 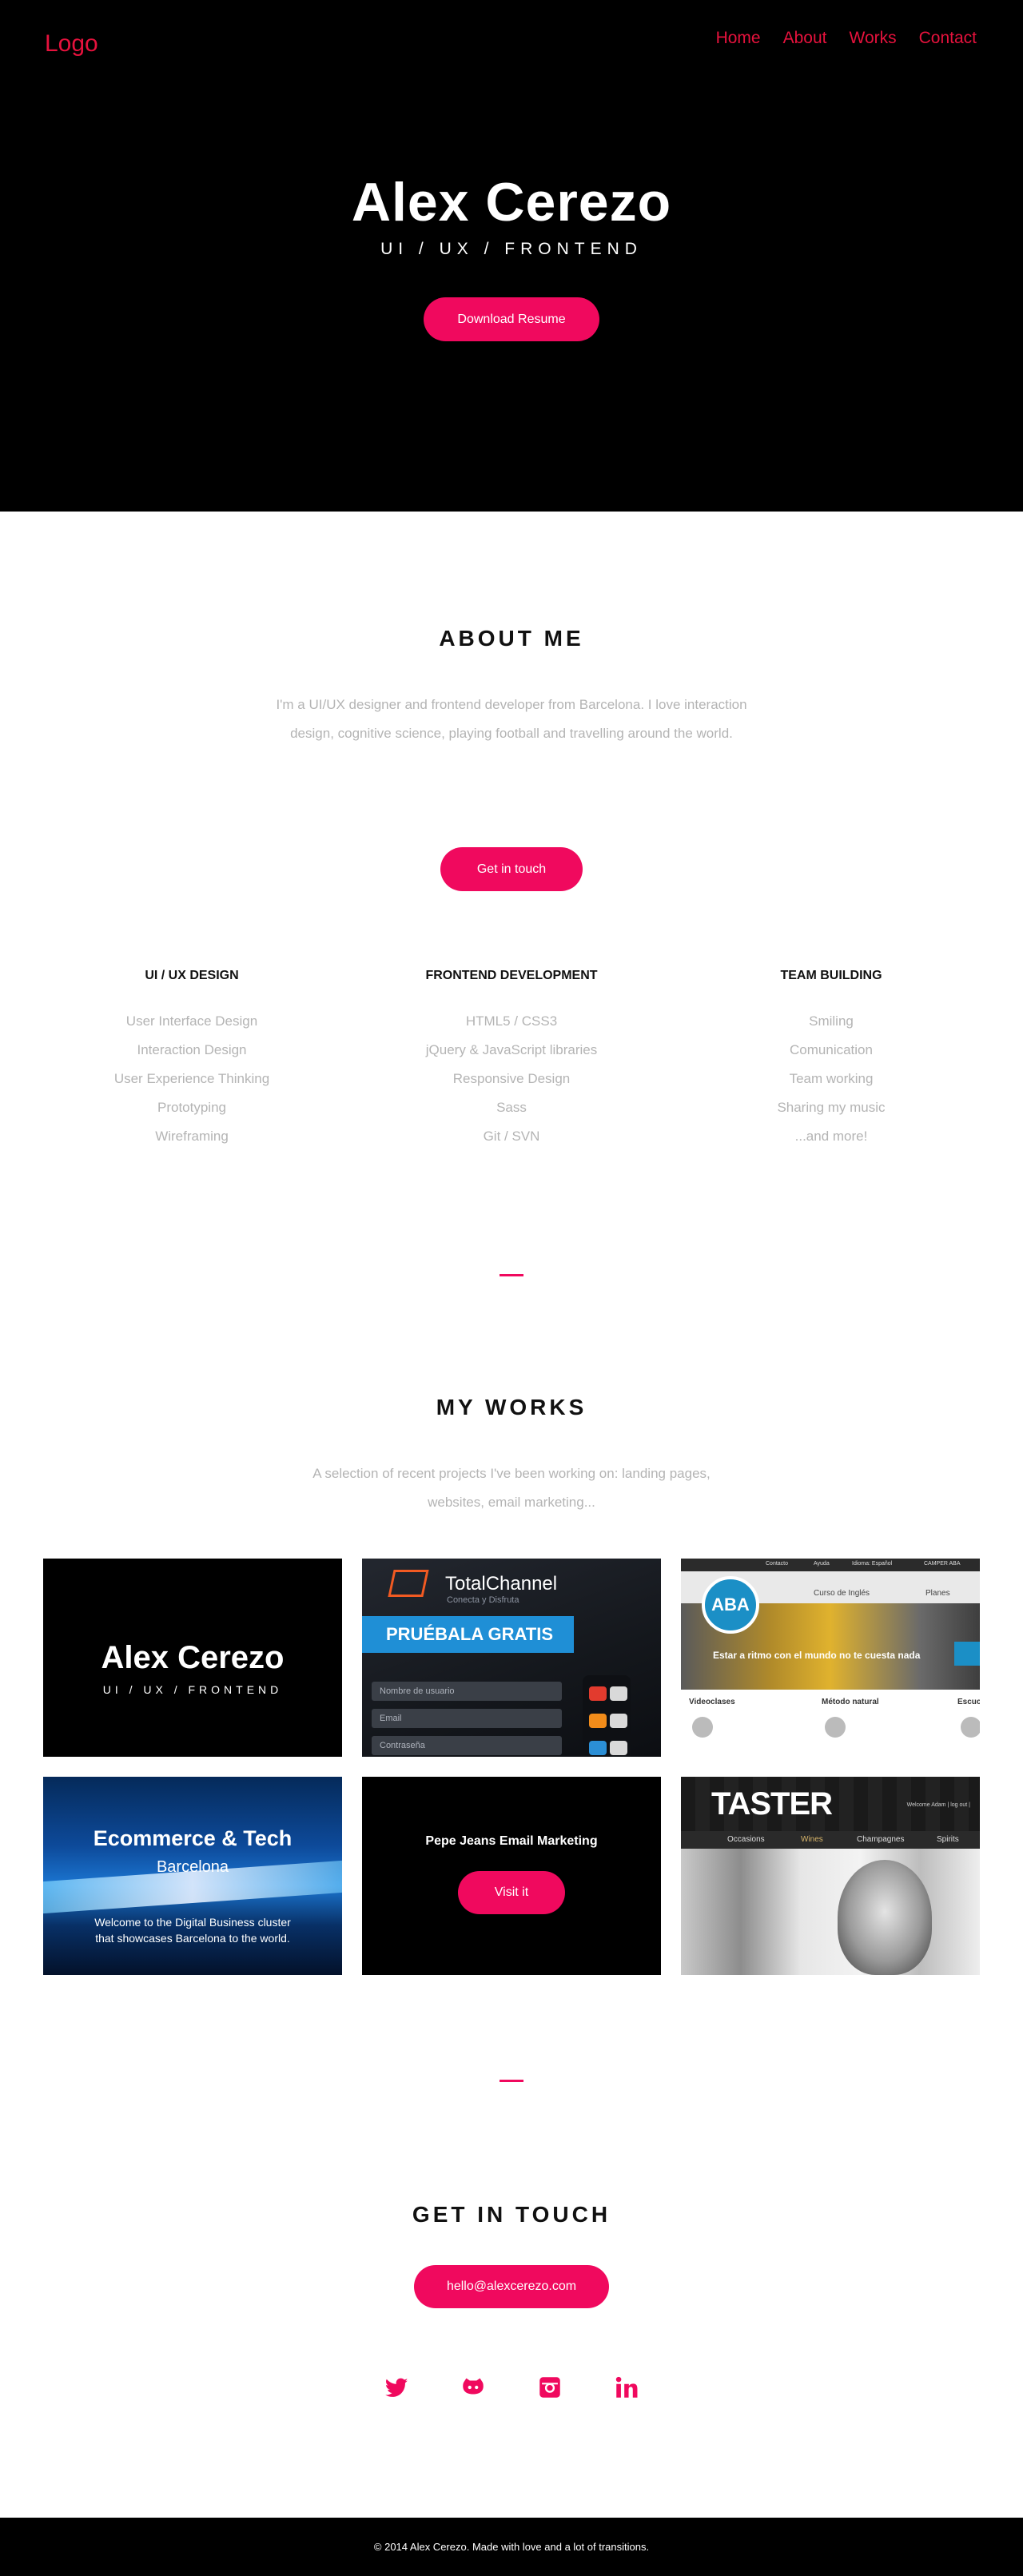 What do you see at coordinates (970, 1727) in the screenshot?
I see `mic-icon` at bounding box center [970, 1727].